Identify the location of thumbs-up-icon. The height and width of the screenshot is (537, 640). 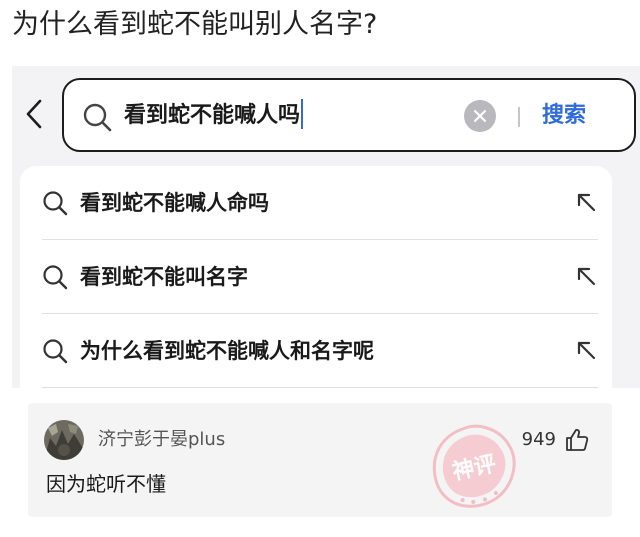
(577, 440).